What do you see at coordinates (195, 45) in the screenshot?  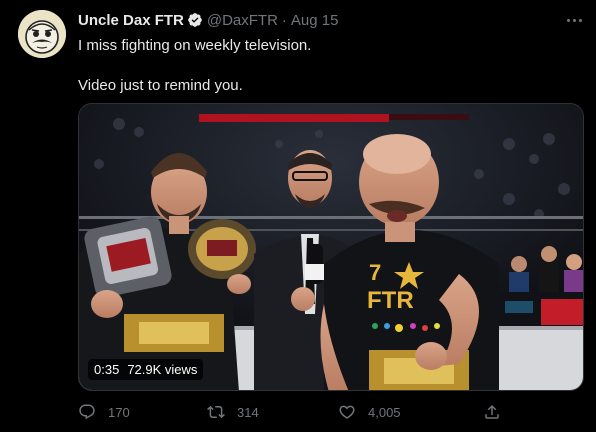 I see `tweet-text-line: I miss fighting on weekly television.` at bounding box center [195, 45].